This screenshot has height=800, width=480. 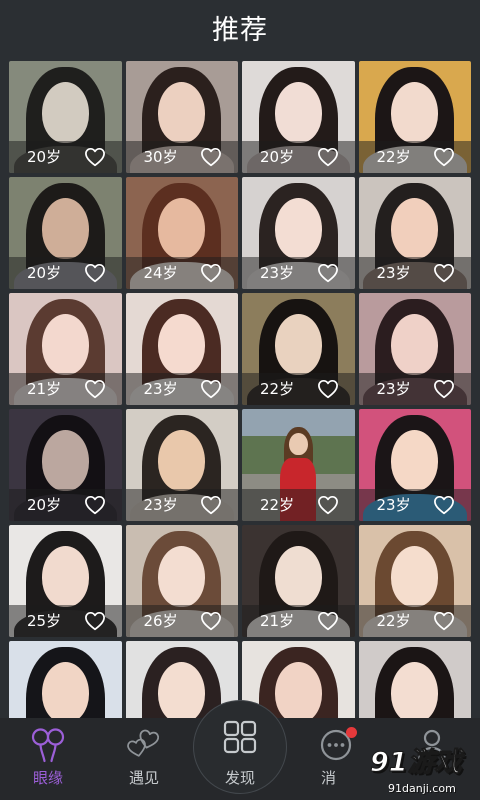 I want to click on photo-card: 24岁, so click(x=181, y=233).